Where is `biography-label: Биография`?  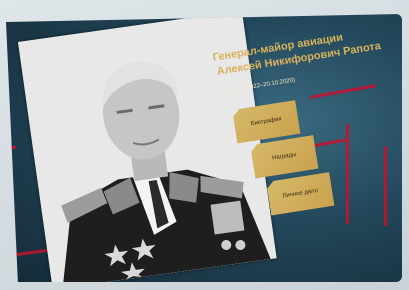
biography-label: Биография is located at coordinates (266, 122).